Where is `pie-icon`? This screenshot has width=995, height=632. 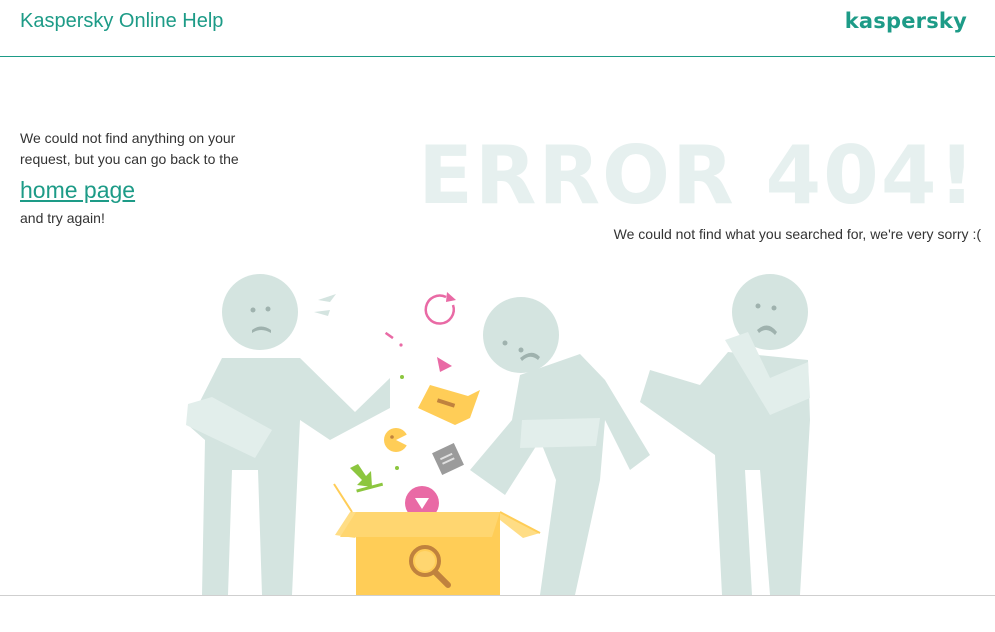
pie-icon is located at coordinates (397, 440).